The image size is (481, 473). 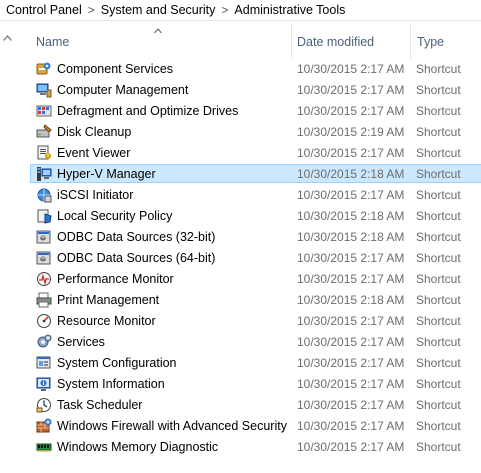 I want to click on navigation-pane-edge, so click(x=15, y=247).